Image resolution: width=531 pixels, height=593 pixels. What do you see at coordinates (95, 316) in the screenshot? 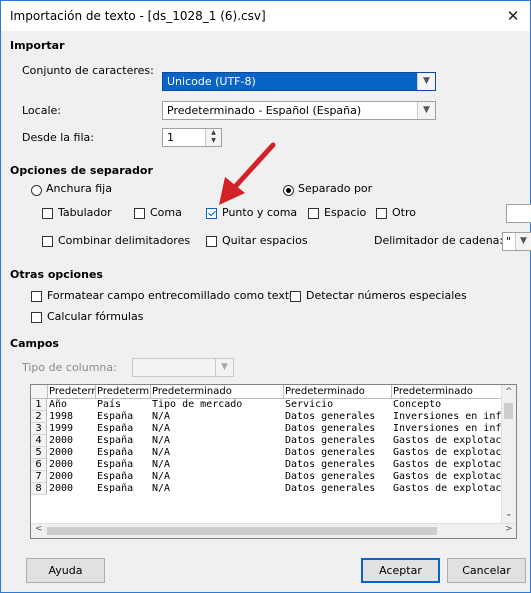
I see `evaluate-formulas-label: Calcular fórmulas` at bounding box center [95, 316].